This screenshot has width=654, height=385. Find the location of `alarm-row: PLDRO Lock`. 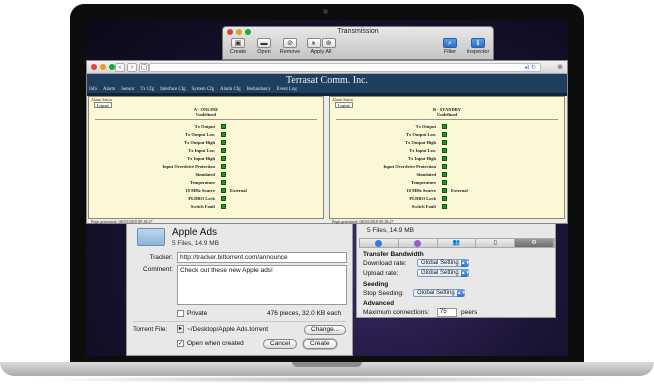

alarm-row: PLDRO Lock is located at coordinates (447, 199).